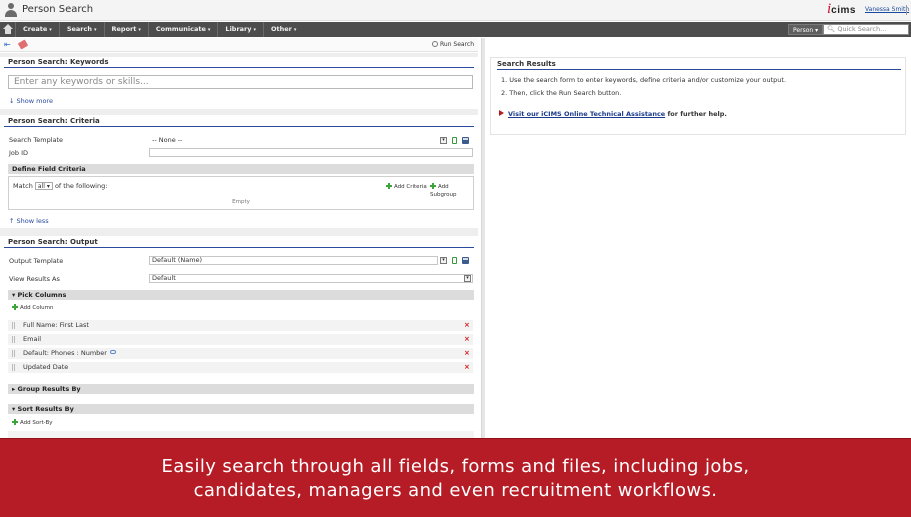 Image resolution: width=911 pixels, height=517 pixels. What do you see at coordinates (8, 29) in the screenshot?
I see `home-icon` at bounding box center [8, 29].